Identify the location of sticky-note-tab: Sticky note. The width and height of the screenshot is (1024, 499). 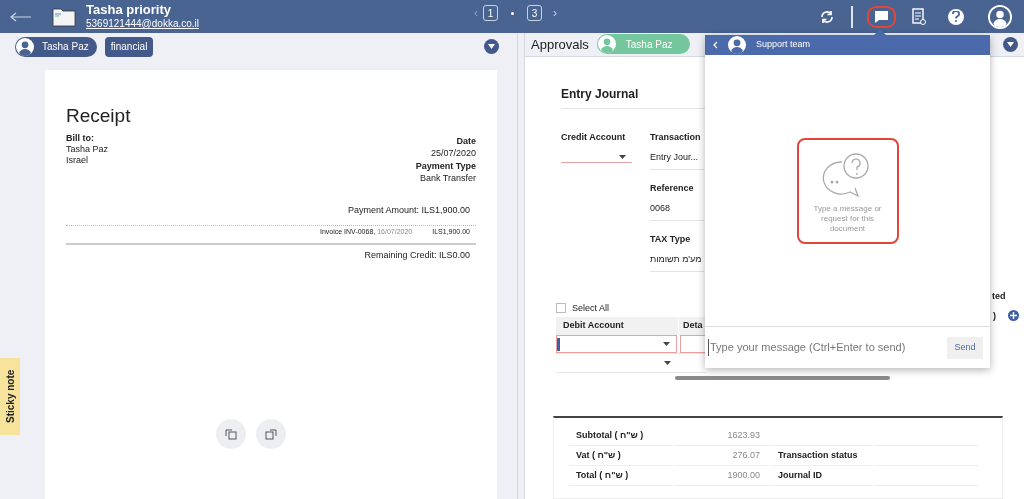
(10, 396).